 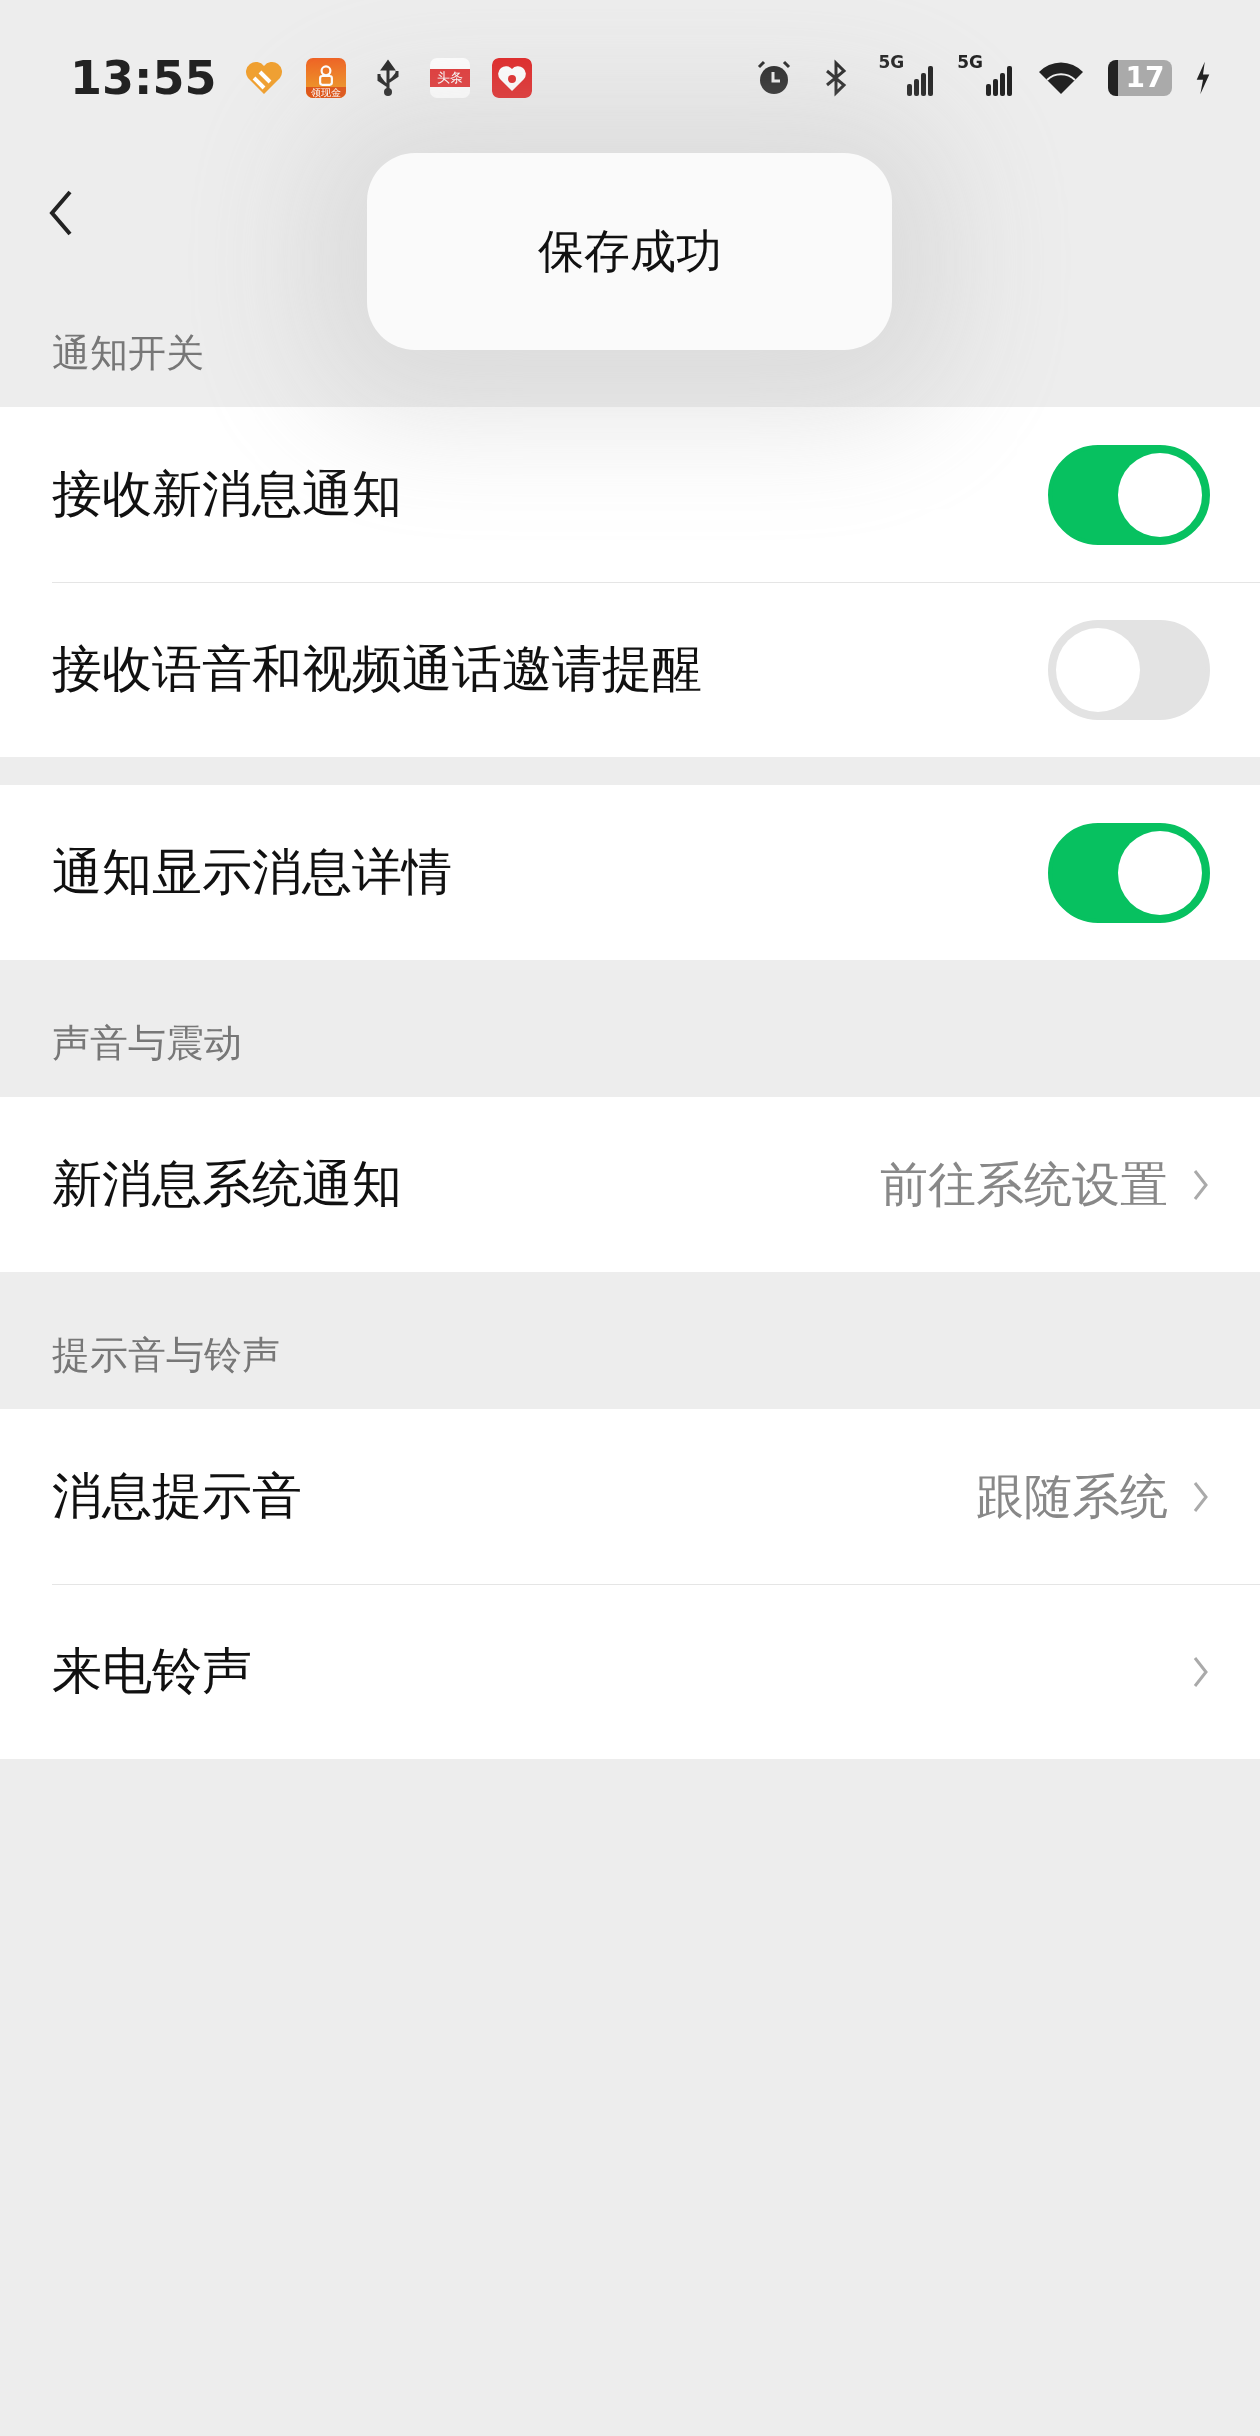 I want to click on setting-label: 来电铃声, so click(x=152, y=1671).